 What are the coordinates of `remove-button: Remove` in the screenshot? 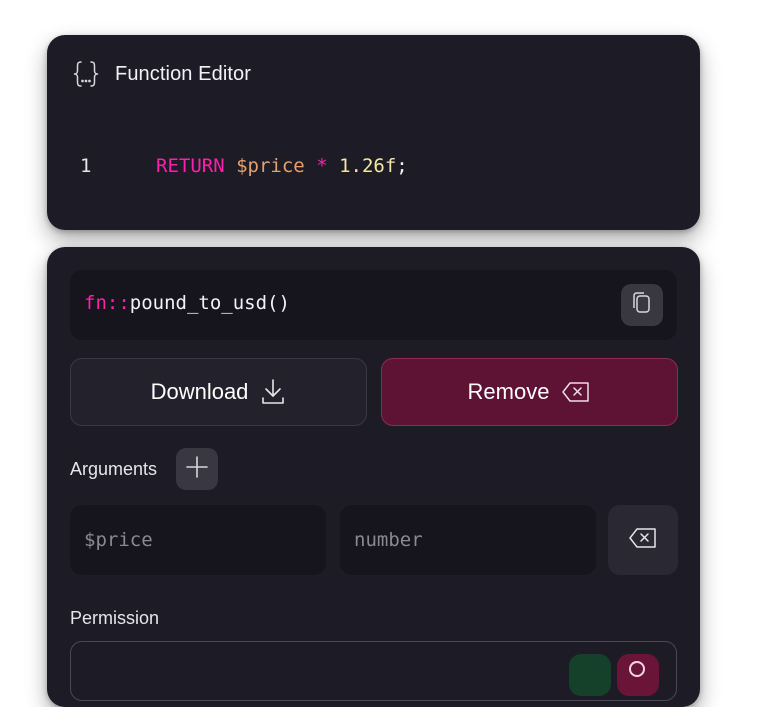 It's located at (529, 392).